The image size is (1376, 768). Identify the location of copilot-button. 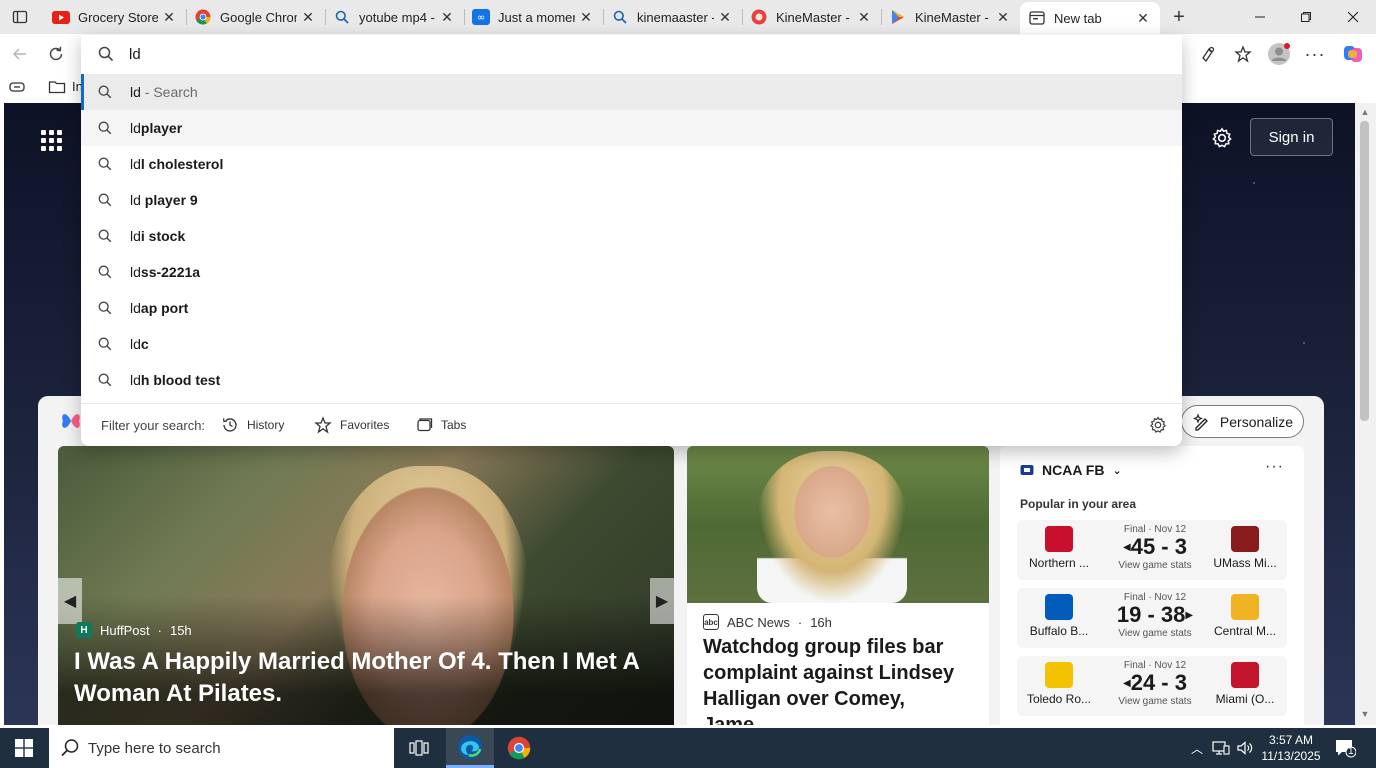
(1353, 54).